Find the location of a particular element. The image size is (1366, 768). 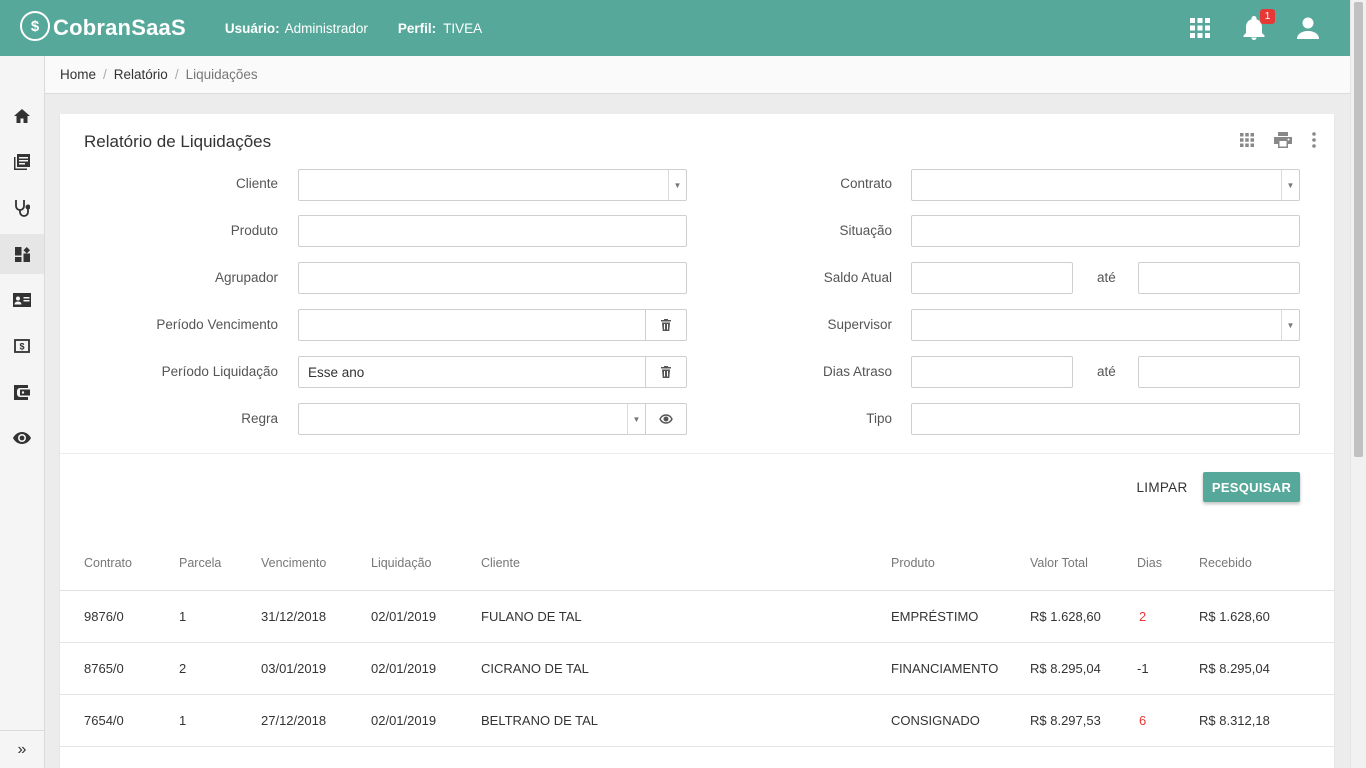

double-chevron-right-icon: » is located at coordinates (22, 749).